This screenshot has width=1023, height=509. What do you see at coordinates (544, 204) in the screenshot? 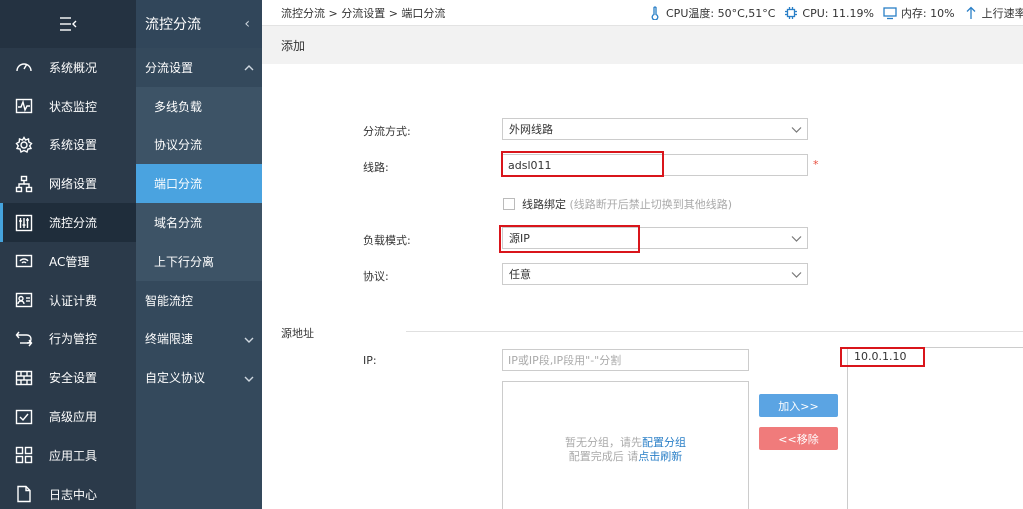
I see `line-bind-text: 线路绑定` at bounding box center [544, 204].